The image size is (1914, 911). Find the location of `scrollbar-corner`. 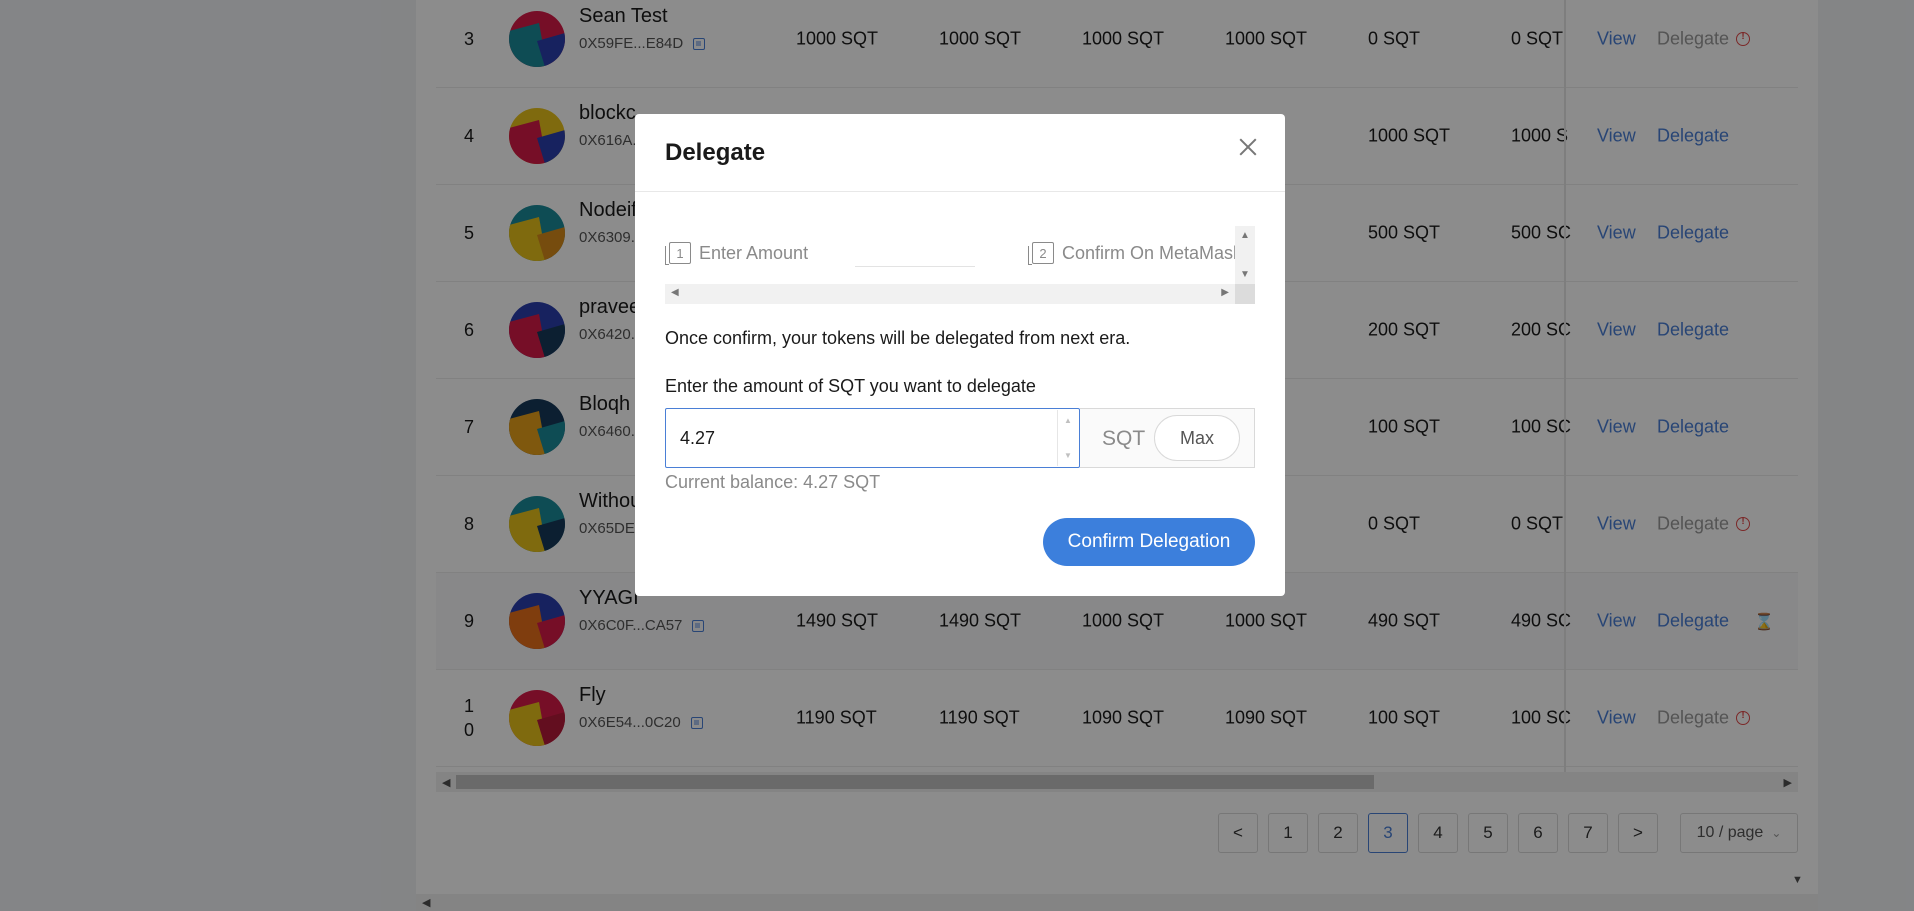

scrollbar-corner is located at coordinates (1245, 294).